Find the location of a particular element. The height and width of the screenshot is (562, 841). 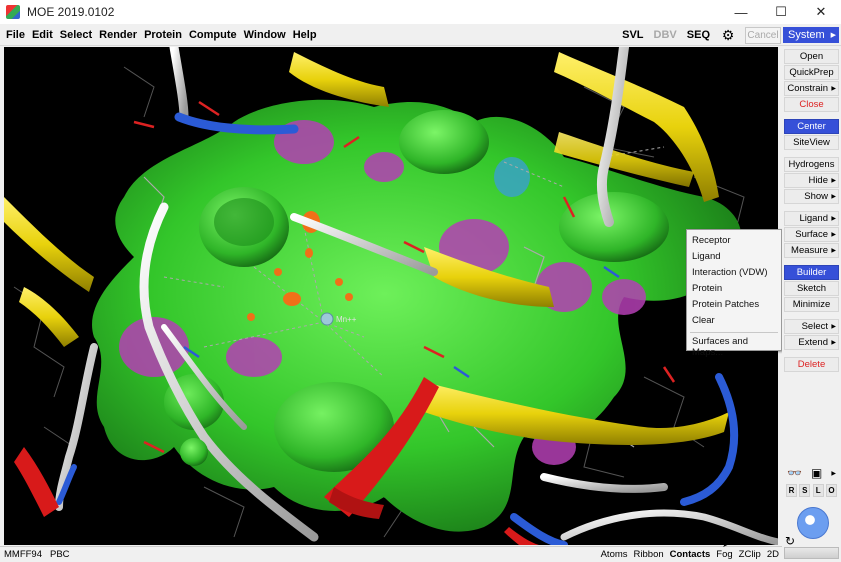

select-button: Select ▶ is located at coordinates (811, 326).